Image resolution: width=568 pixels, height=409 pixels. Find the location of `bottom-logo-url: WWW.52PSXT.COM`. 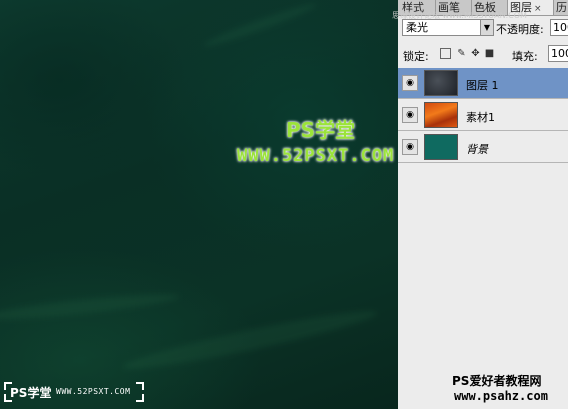

bottom-logo-url: WWW.52PSXT.COM is located at coordinates (93, 391).